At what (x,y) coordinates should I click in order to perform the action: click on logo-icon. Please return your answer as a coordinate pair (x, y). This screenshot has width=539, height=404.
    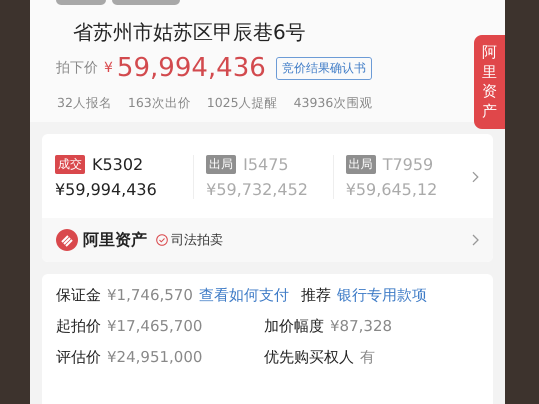
    Looking at the image, I should click on (67, 240).